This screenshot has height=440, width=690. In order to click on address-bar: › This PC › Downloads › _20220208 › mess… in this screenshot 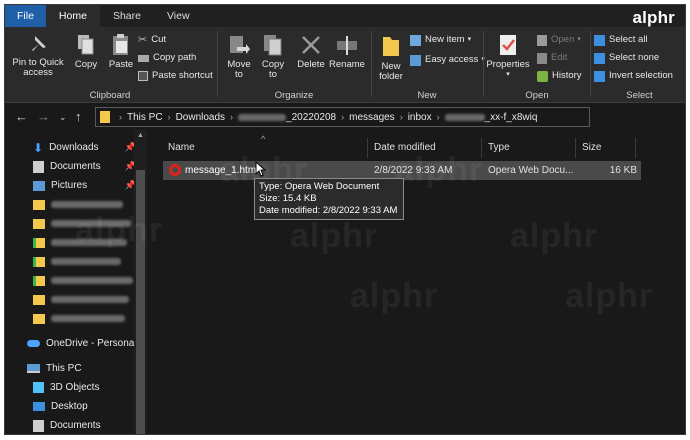, I will do `click(342, 117)`.